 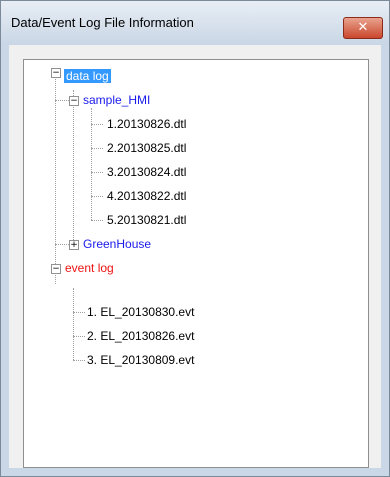 I want to click on tree-node-dtl-file-5: 5.20130821.dtl, so click(x=146, y=220).